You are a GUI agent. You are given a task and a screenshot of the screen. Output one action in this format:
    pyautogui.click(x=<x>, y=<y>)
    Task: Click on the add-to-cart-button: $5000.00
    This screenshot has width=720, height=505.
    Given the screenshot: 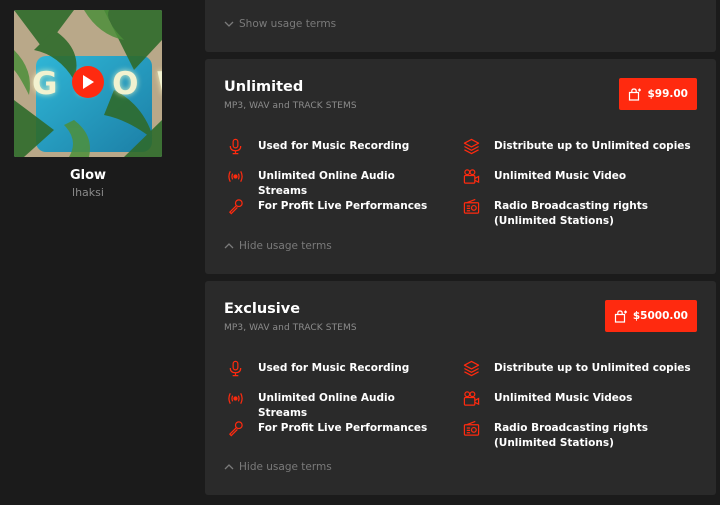 What is the action you would take?
    pyautogui.click(x=650, y=316)
    